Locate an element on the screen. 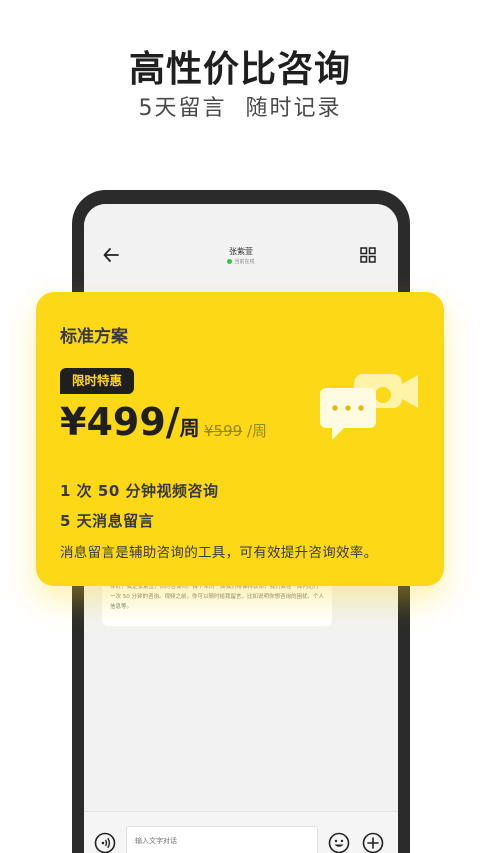 The image size is (480, 853). contact-status: 当前在线 is located at coordinates (244, 262).